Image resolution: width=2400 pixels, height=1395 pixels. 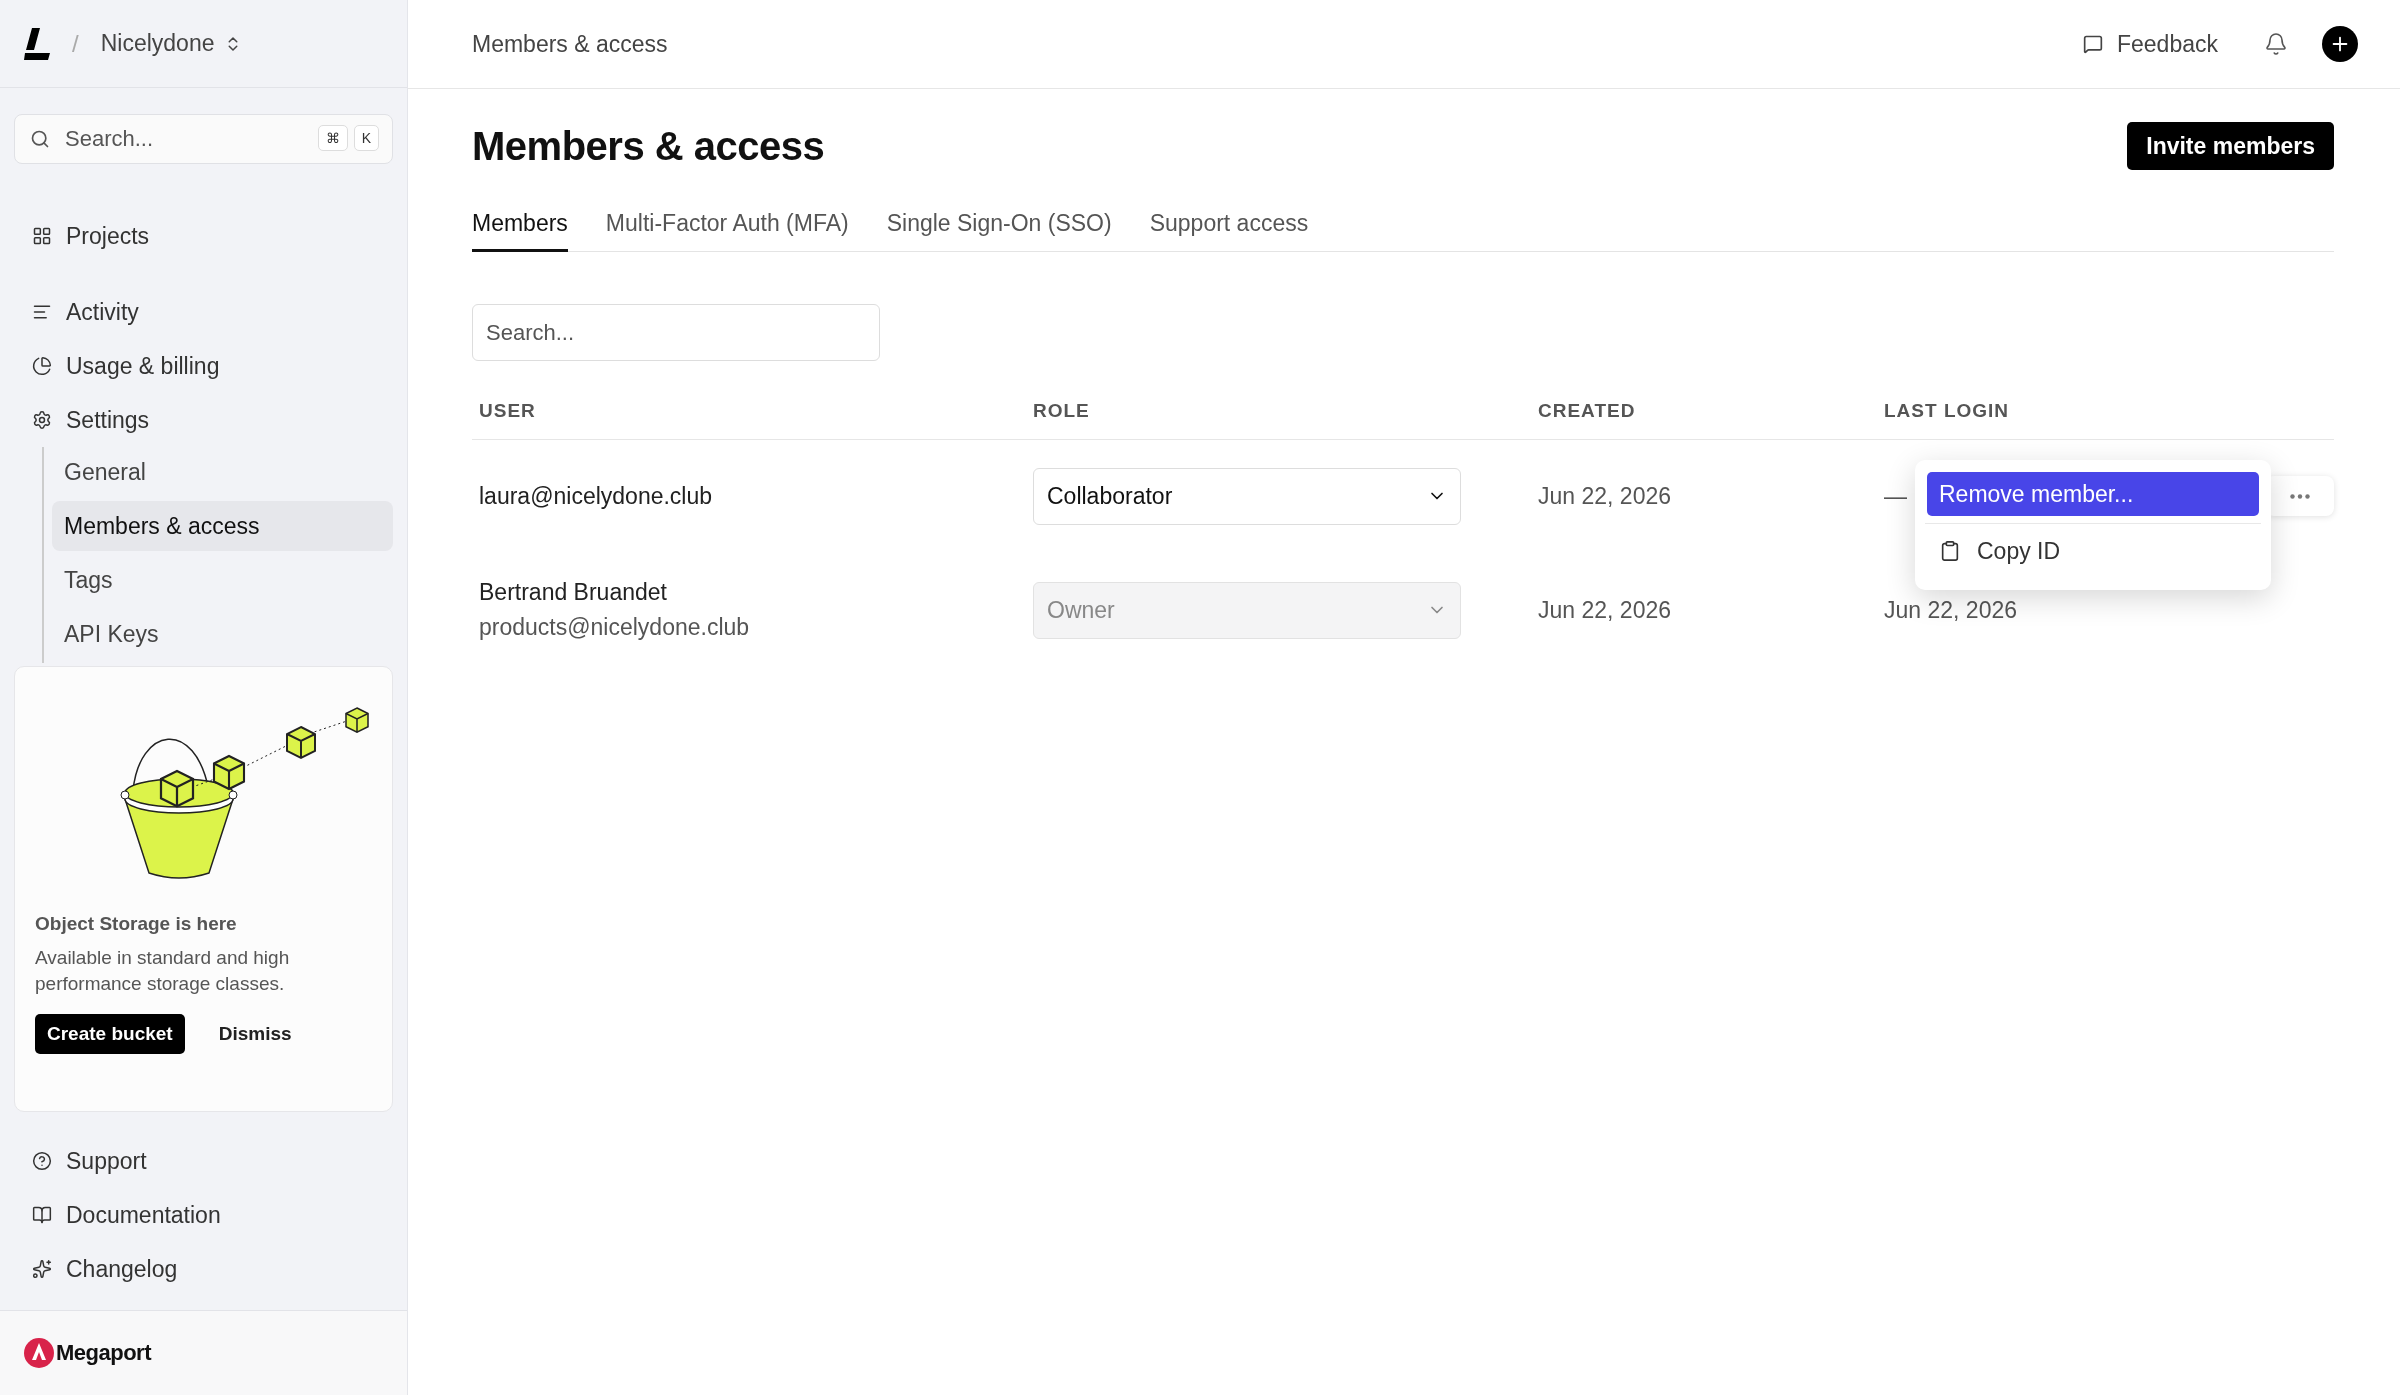 What do you see at coordinates (42, 1161) in the screenshot?
I see `help-icon` at bounding box center [42, 1161].